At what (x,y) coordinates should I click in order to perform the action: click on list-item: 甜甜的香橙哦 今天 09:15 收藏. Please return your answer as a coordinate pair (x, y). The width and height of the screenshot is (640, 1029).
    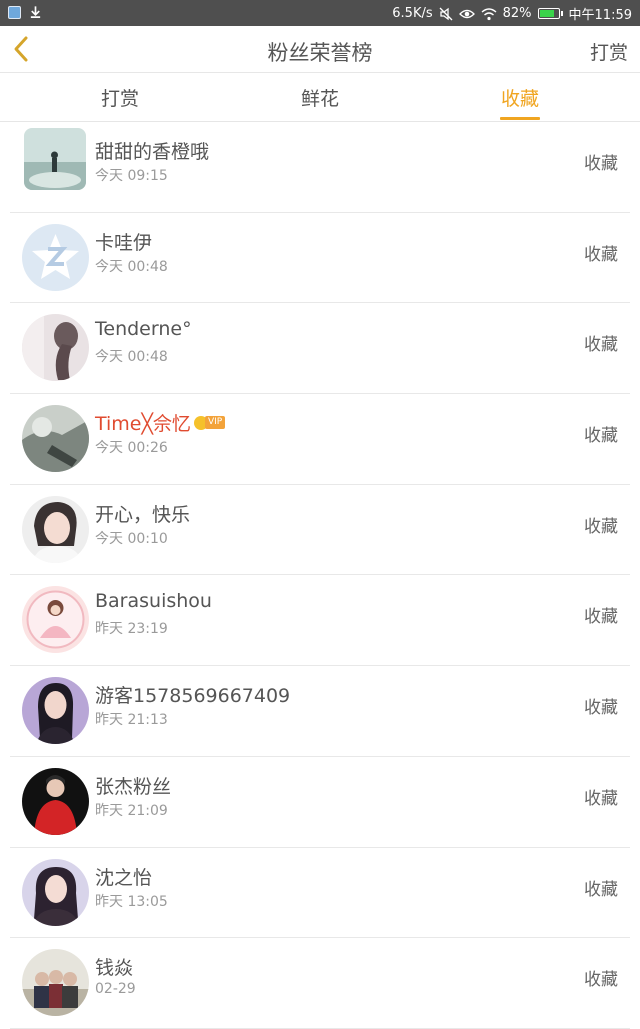
    Looking at the image, I should click on (320, 167).